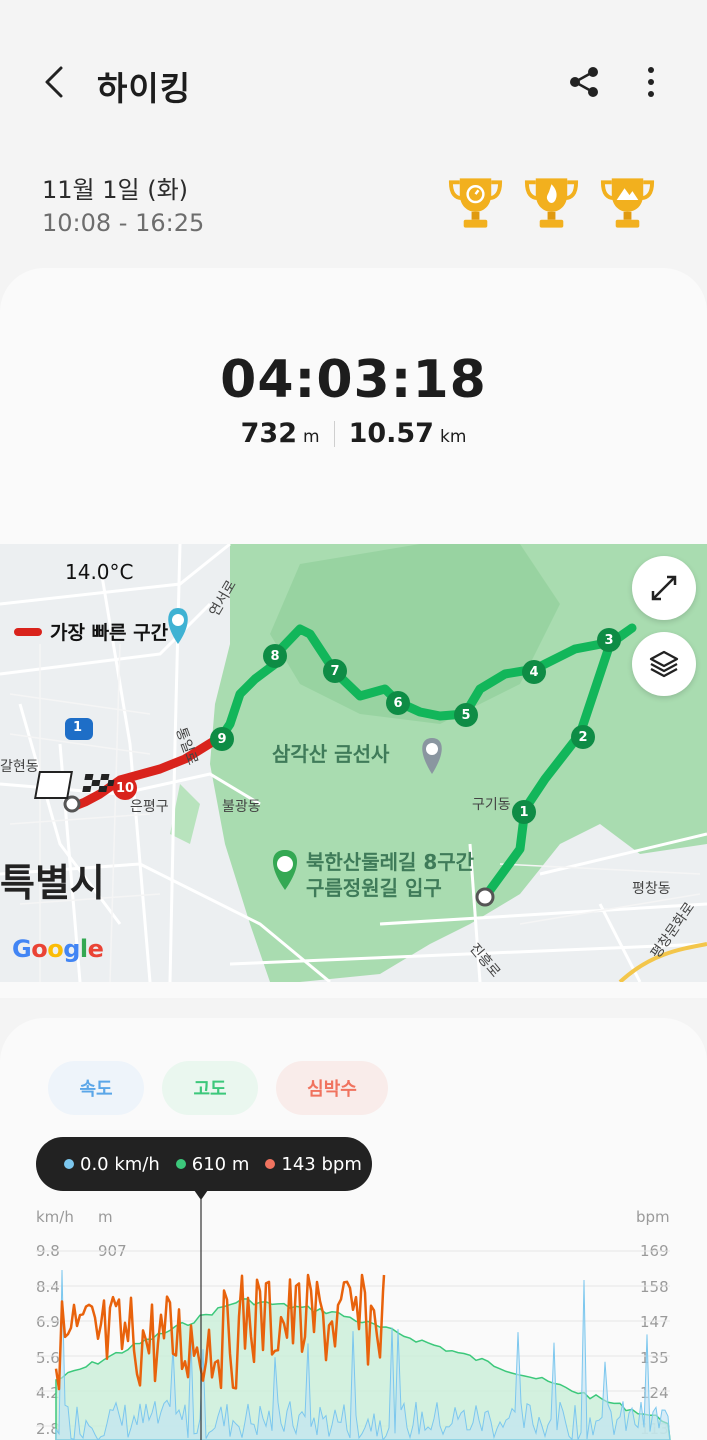  I want to click on end-point-icon, so click(72, 804).